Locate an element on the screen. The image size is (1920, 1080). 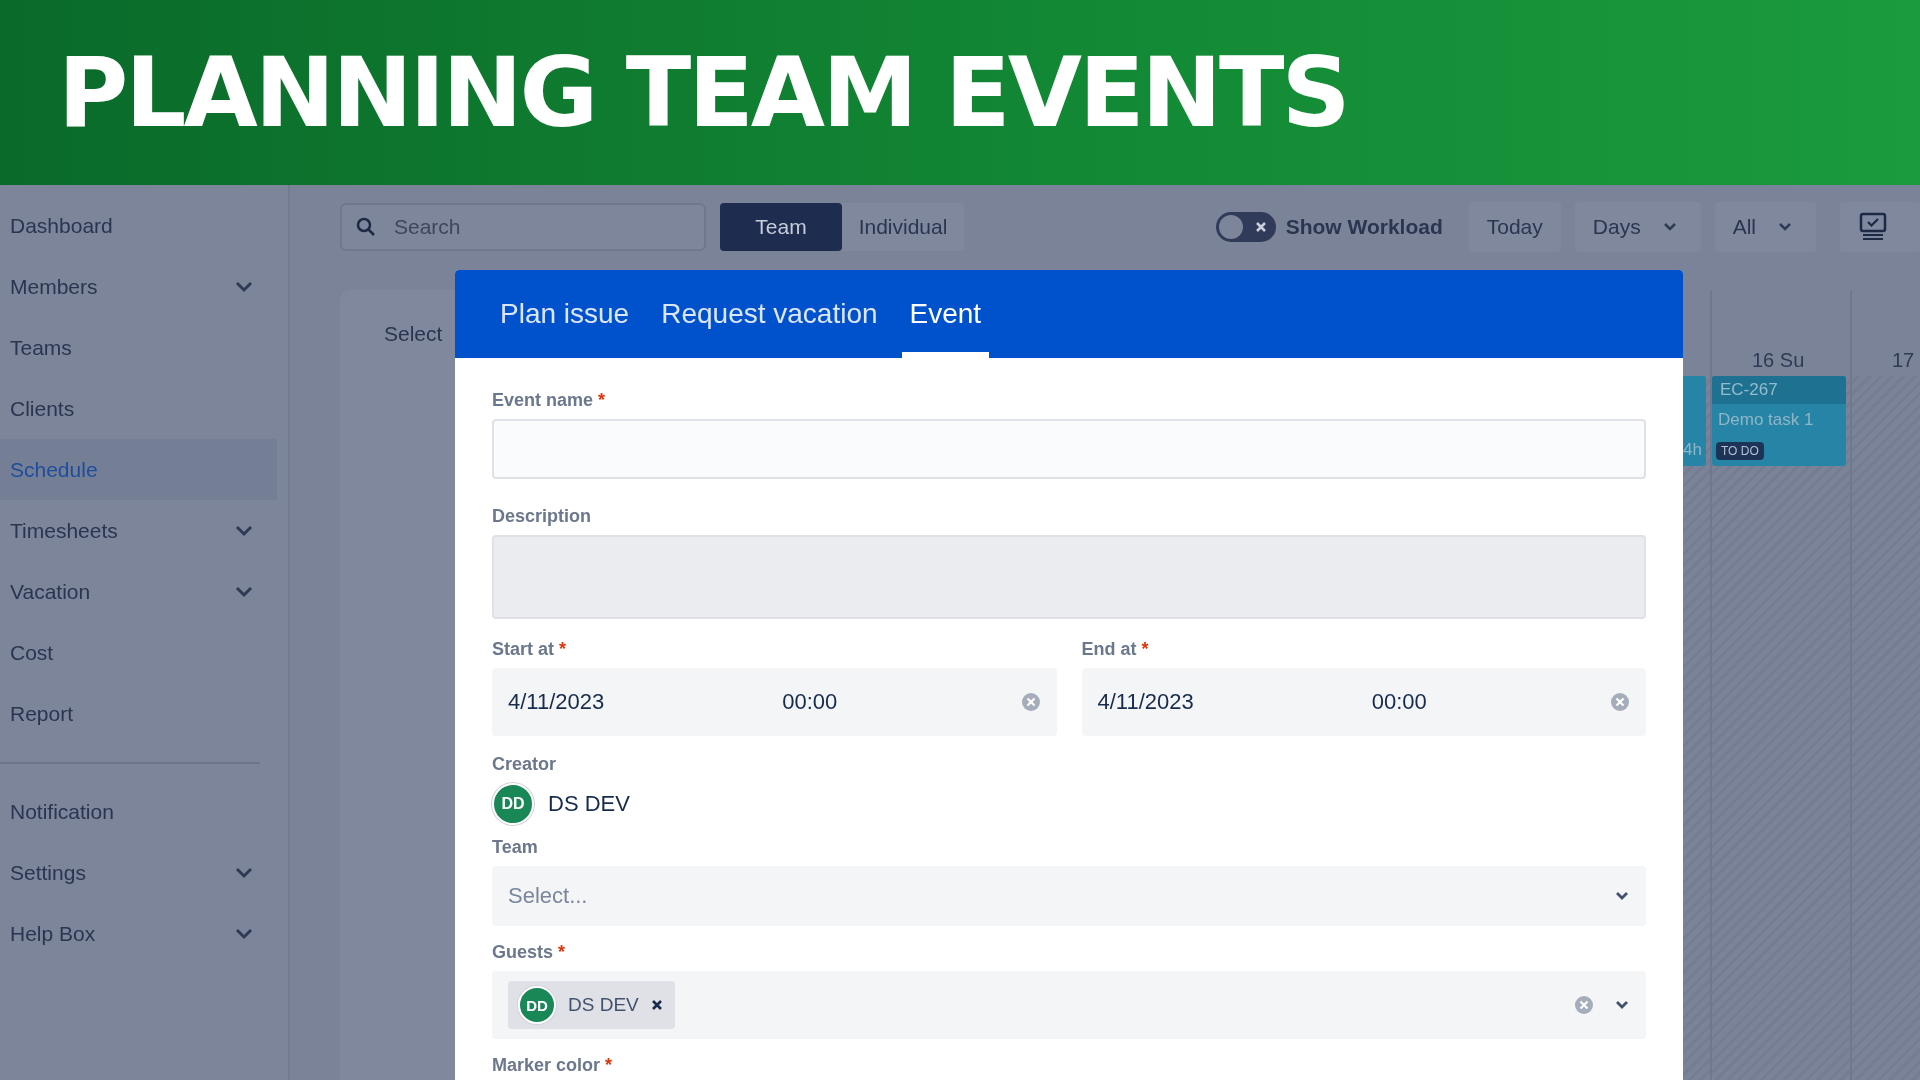
dialog-tab: Plan issue is located at coordinates (565, 314).